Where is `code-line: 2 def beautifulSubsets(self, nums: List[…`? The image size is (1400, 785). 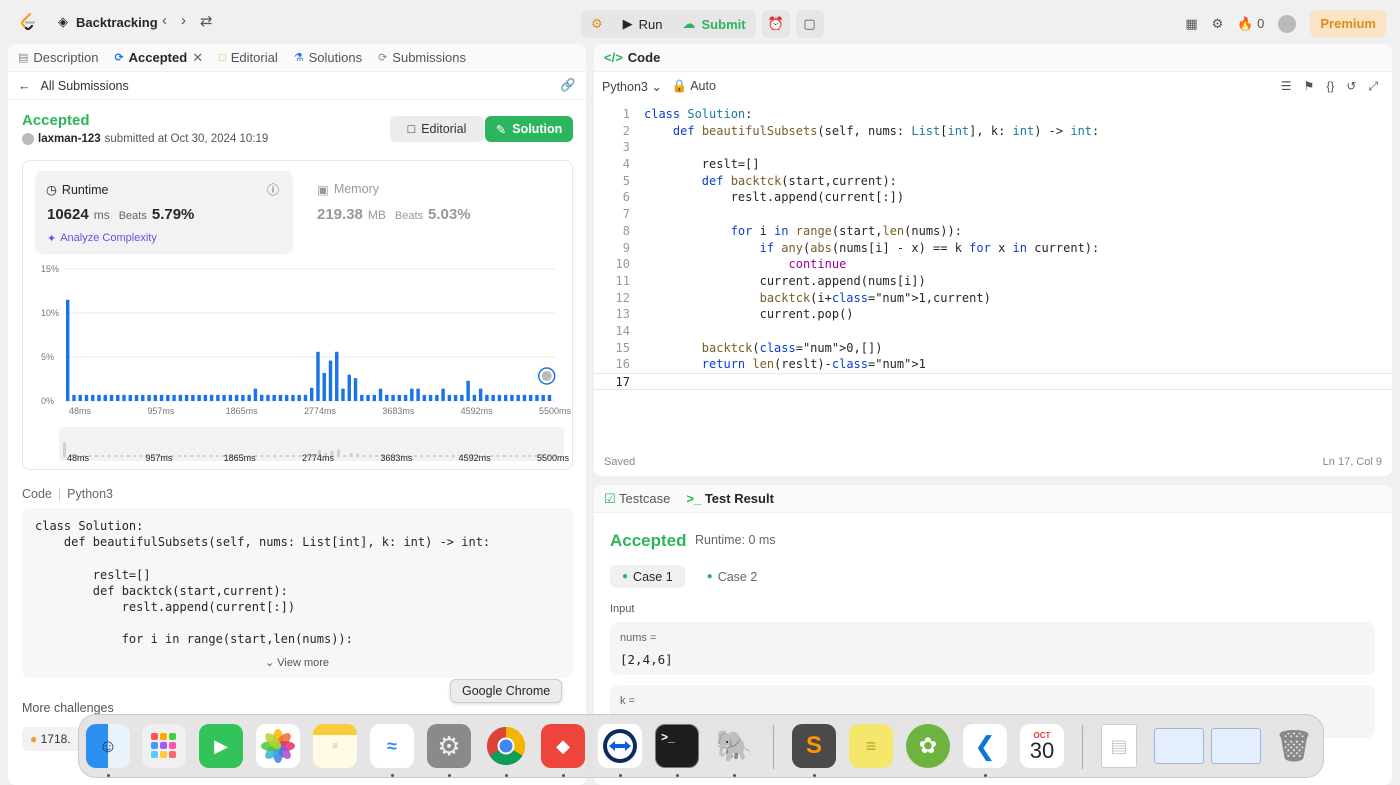 code-line: 2 def beautifulSubsets(self, nums: List[… is located at coordinates (993, 131).